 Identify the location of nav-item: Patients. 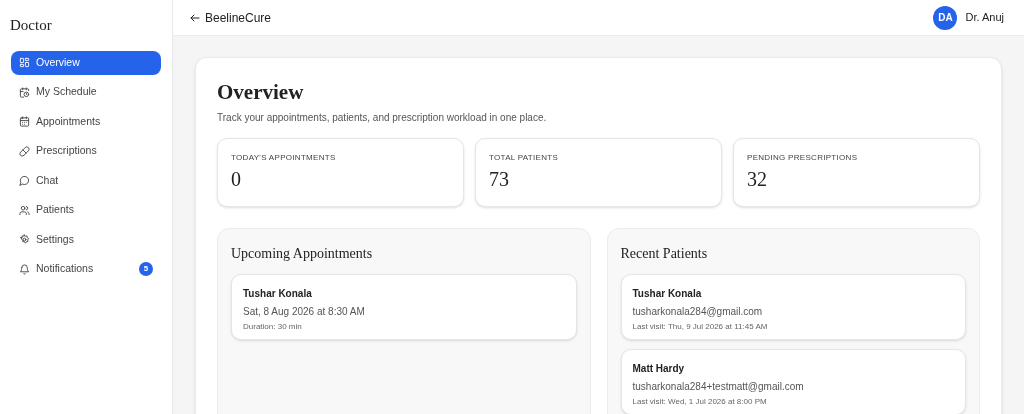
(86, 210).